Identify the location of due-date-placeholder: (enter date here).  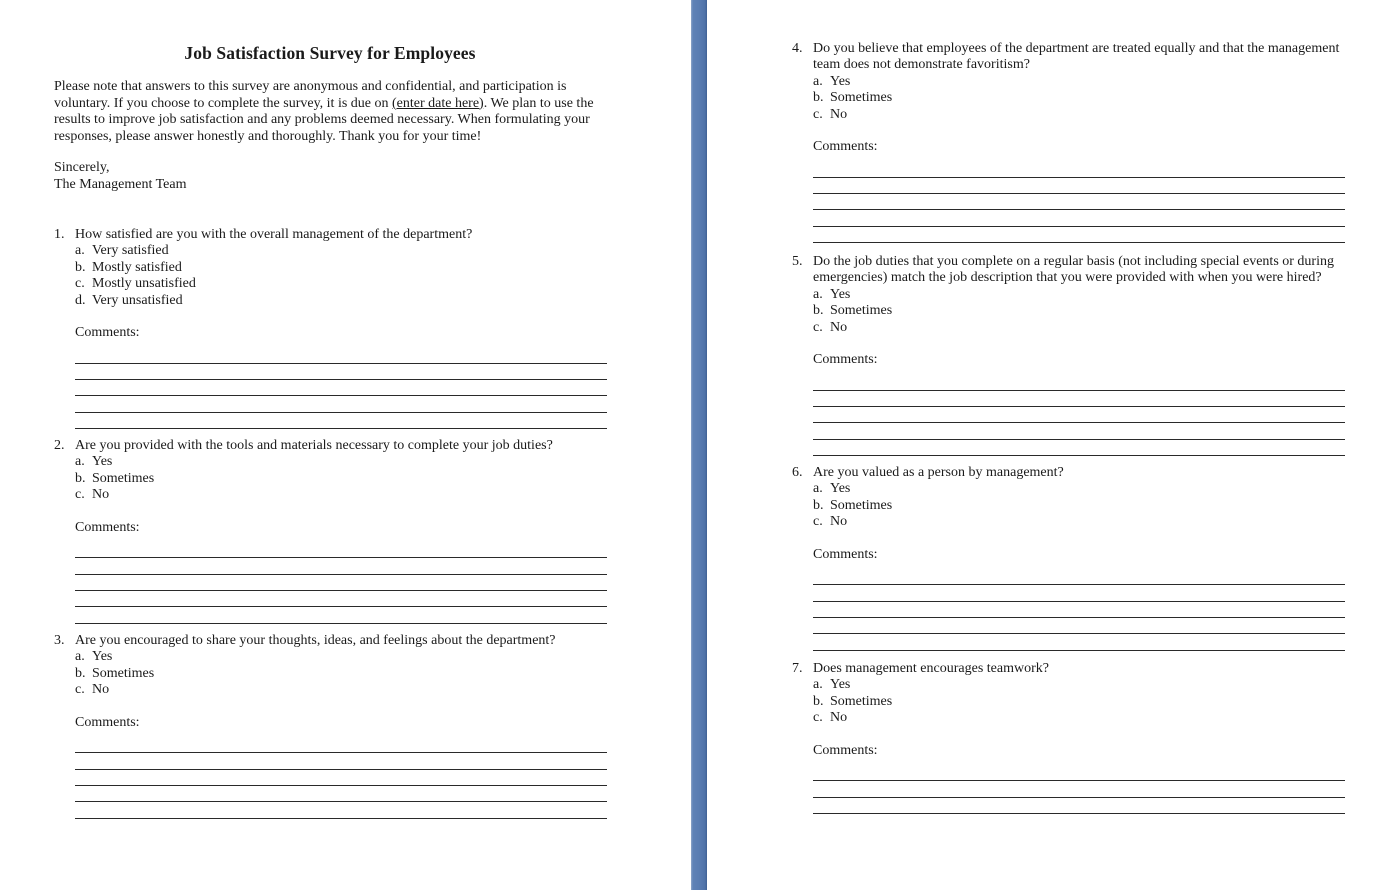
(438, 103).